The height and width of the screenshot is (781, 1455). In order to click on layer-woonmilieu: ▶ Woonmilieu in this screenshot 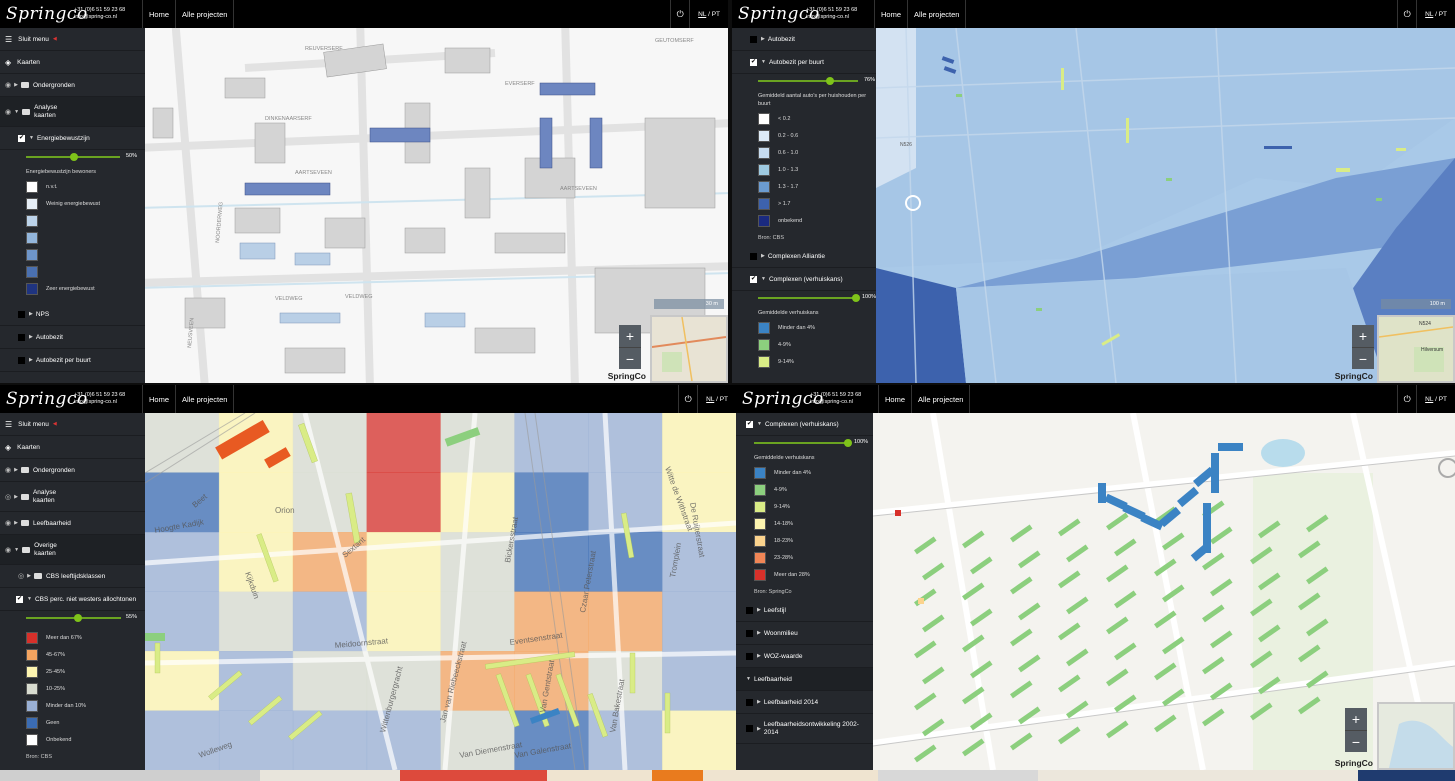, I will do `click(804, 633)`.